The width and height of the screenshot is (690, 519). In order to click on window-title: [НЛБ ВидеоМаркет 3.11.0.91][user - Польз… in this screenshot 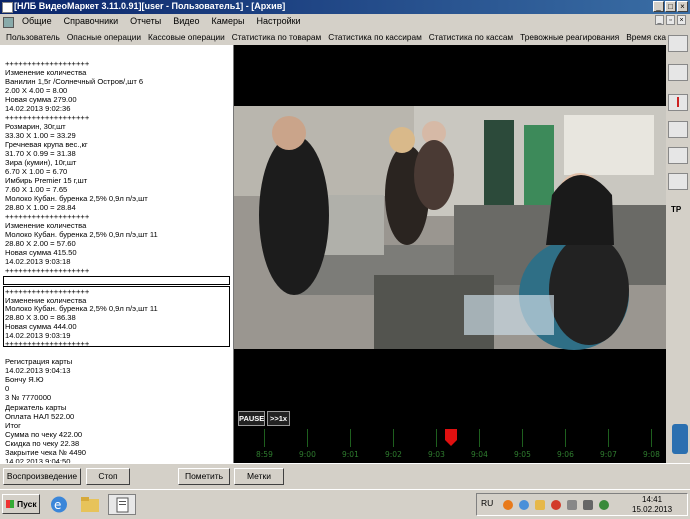, I will do `click(150, 6)`.